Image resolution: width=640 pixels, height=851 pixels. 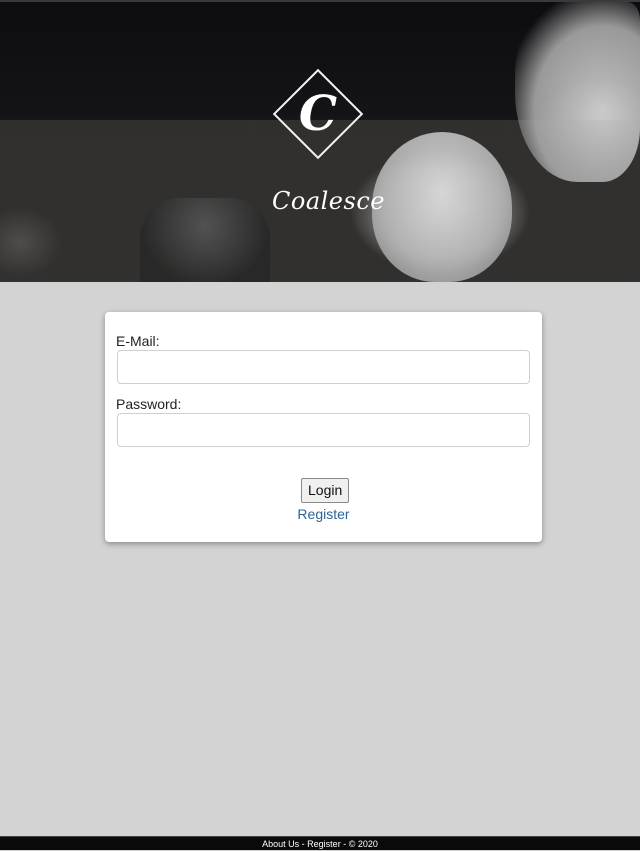 What do you see at coordinates (363, 844) in the screenshot?
I see `footer-copyright: © 2020` at bounding box center [363, 844].